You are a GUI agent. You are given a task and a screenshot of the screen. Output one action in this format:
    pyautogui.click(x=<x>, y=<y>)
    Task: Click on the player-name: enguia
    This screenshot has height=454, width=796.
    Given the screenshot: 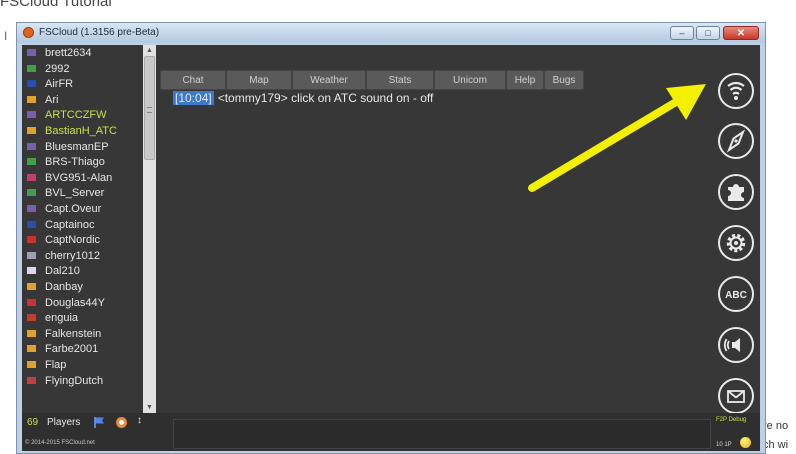 What is the action you would take?
    pyautogui.click(x=62, y=318)
    